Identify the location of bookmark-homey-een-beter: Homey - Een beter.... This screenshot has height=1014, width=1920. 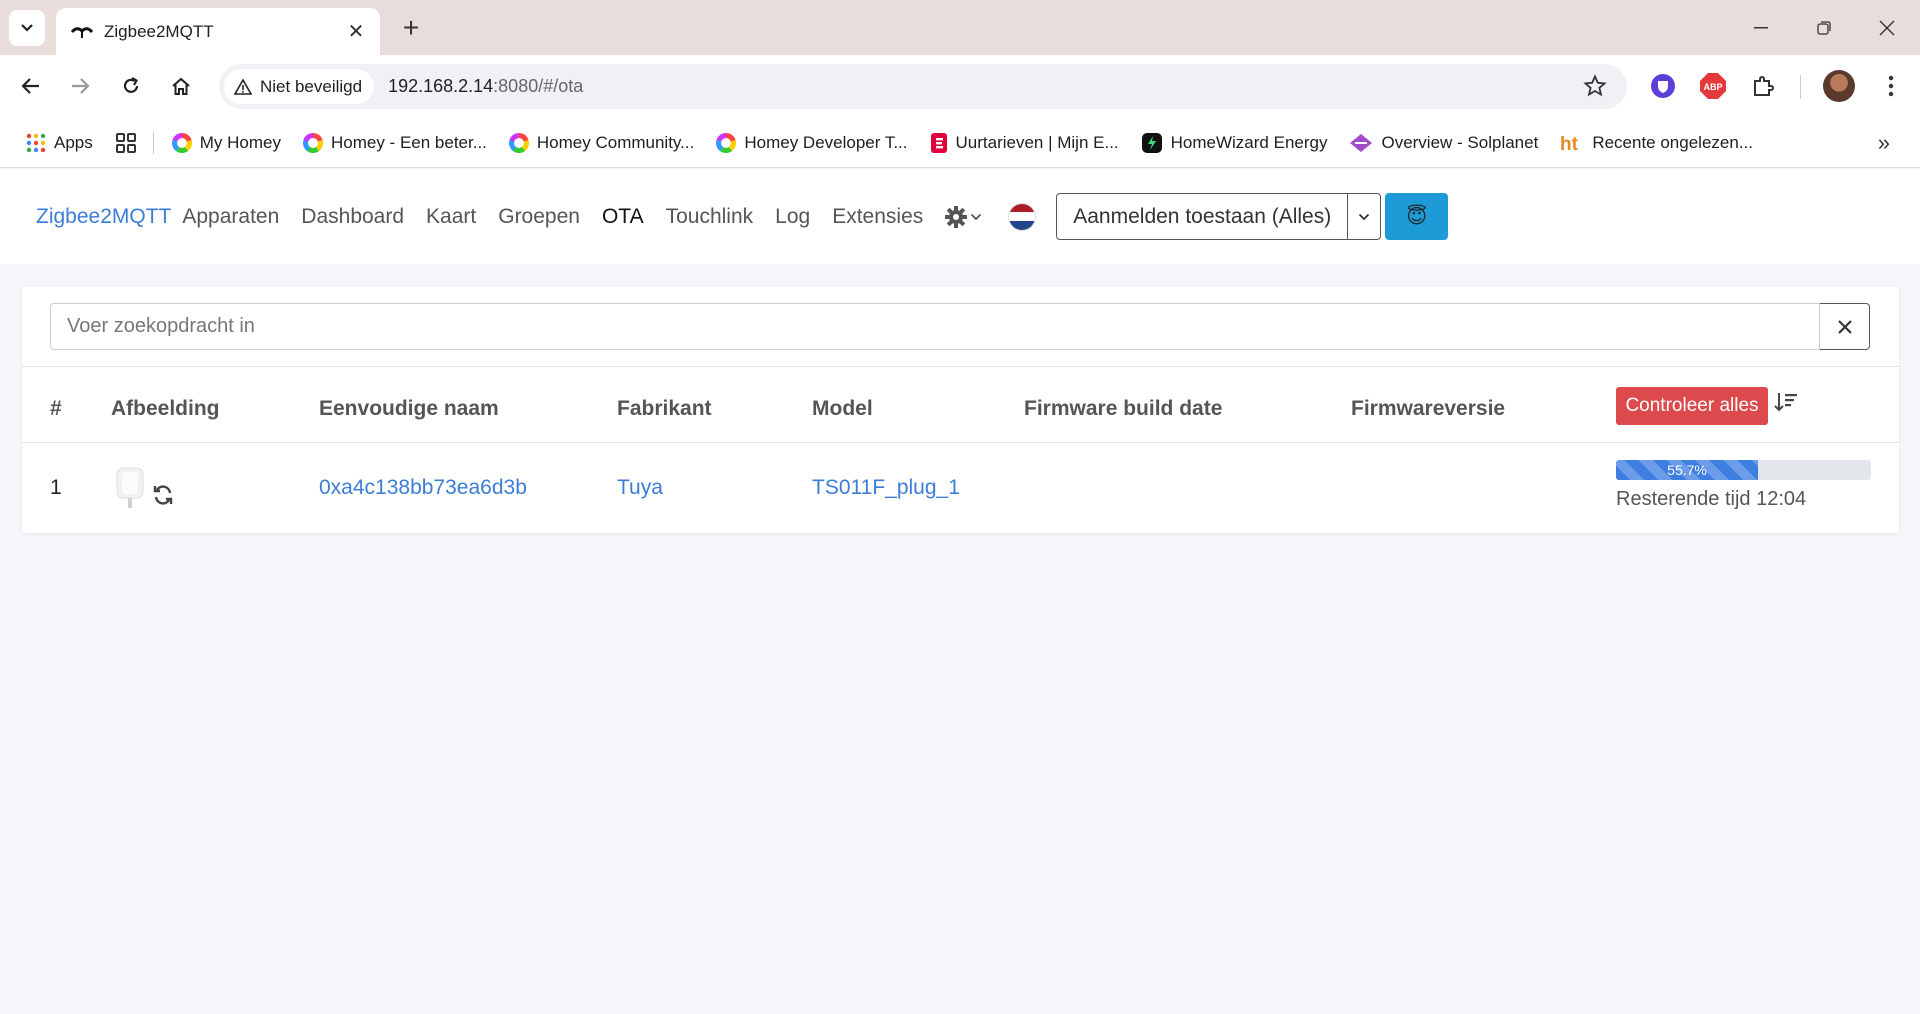
(394, 142).